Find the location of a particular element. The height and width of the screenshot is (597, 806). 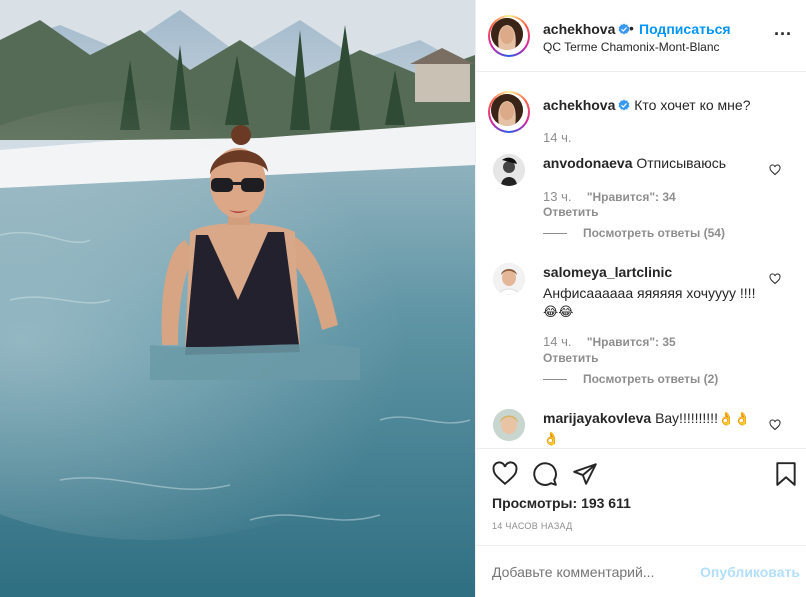

comment-meta: 14 ч. "Нравится": 35 is located at coordinates (609, 341).